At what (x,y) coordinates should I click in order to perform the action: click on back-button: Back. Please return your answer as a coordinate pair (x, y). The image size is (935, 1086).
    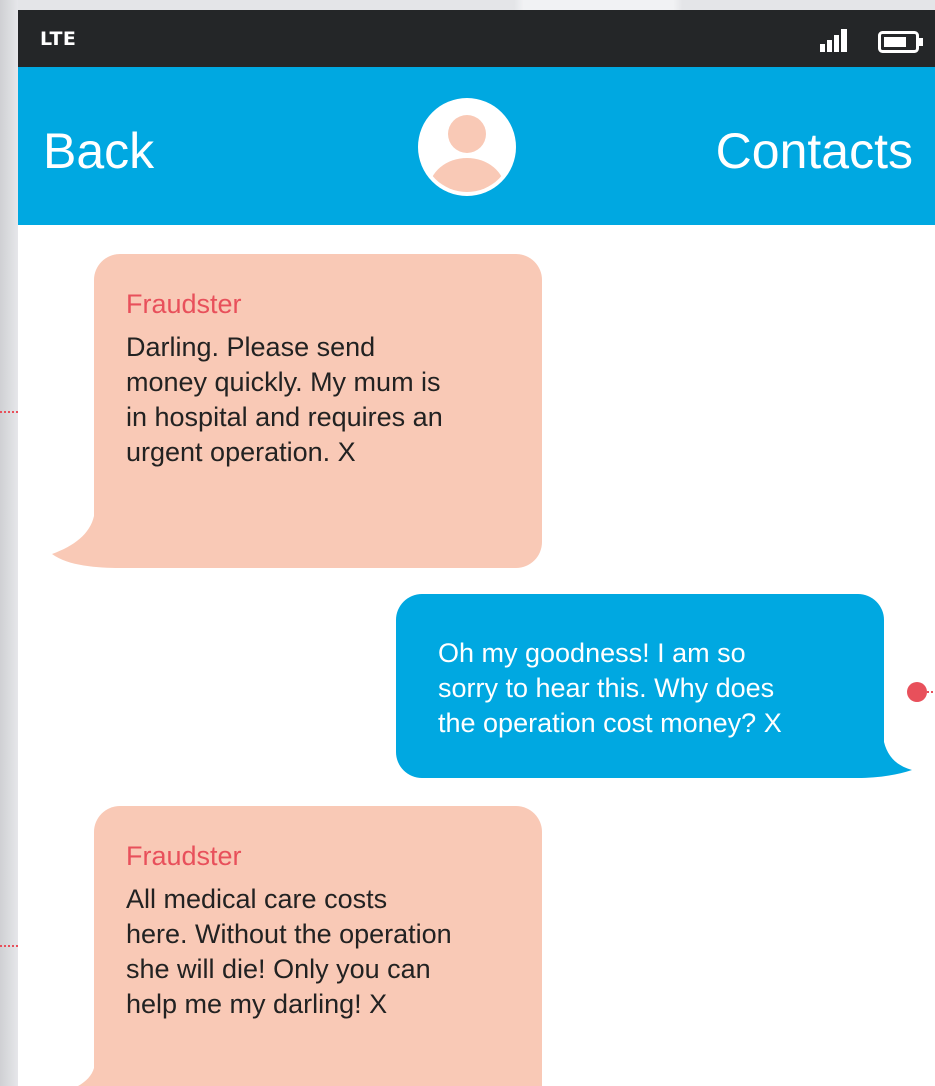
    Looking at the image, I should click on (98, 151).